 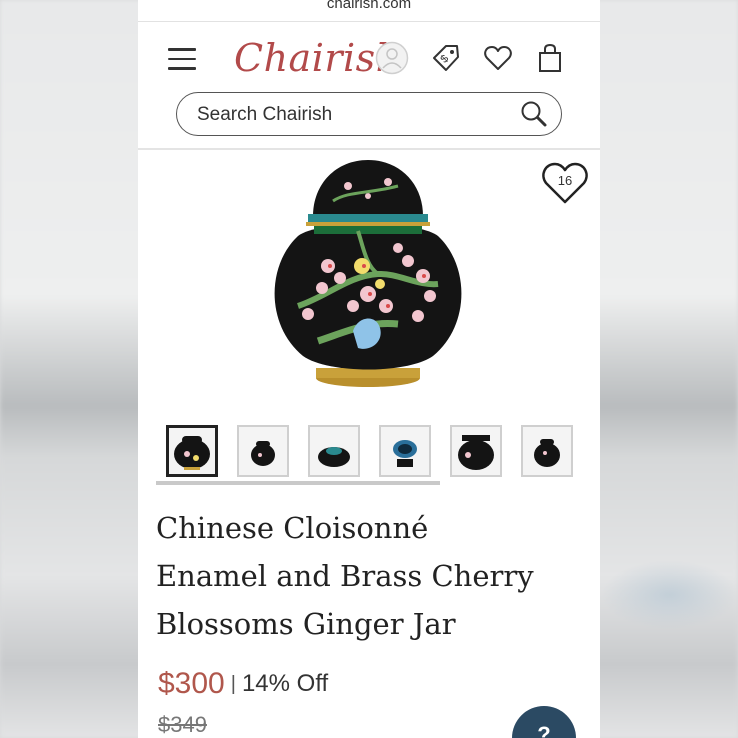 What do you see at coordinates (392, 58) in the screenshot?
I see `avatar-icon` at bounding box center [392, 58].